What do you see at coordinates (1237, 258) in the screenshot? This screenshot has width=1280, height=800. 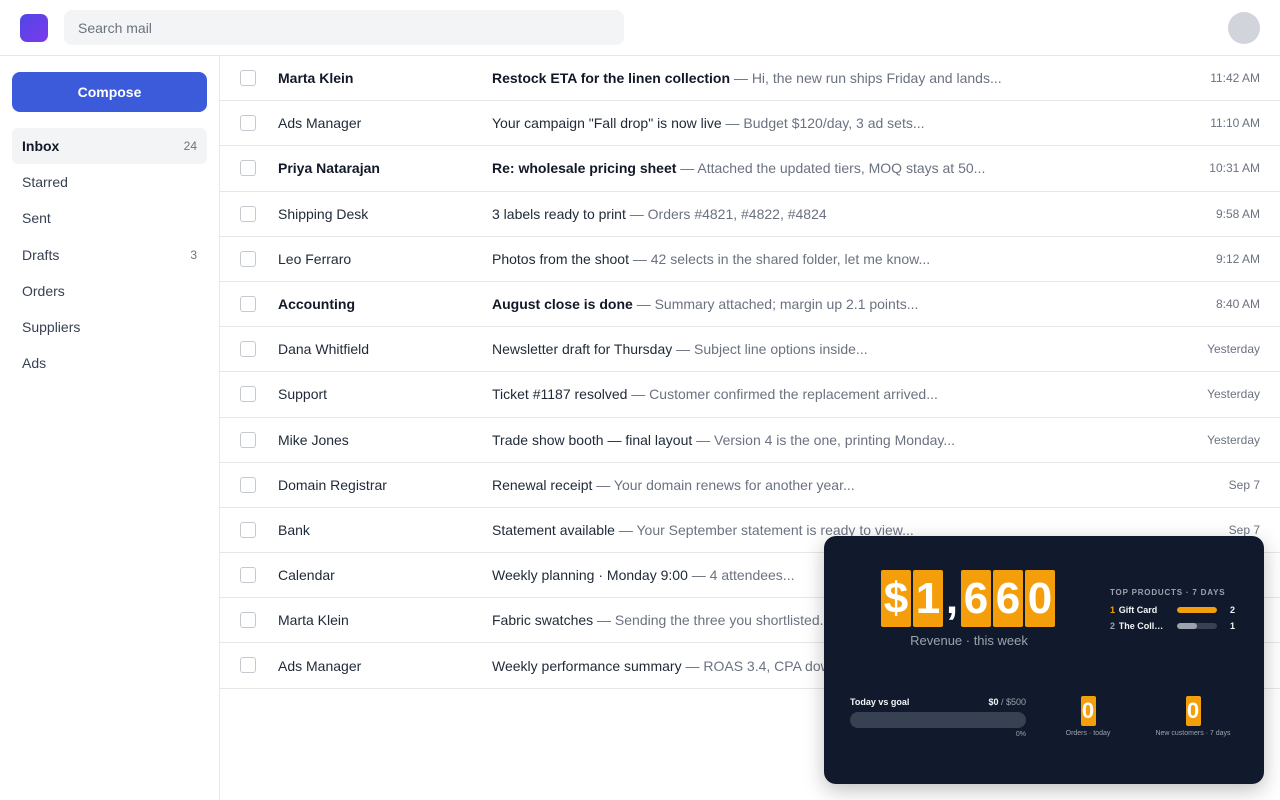 I see `email-time: 9:12 AM` at bounding box center [1237, 258].